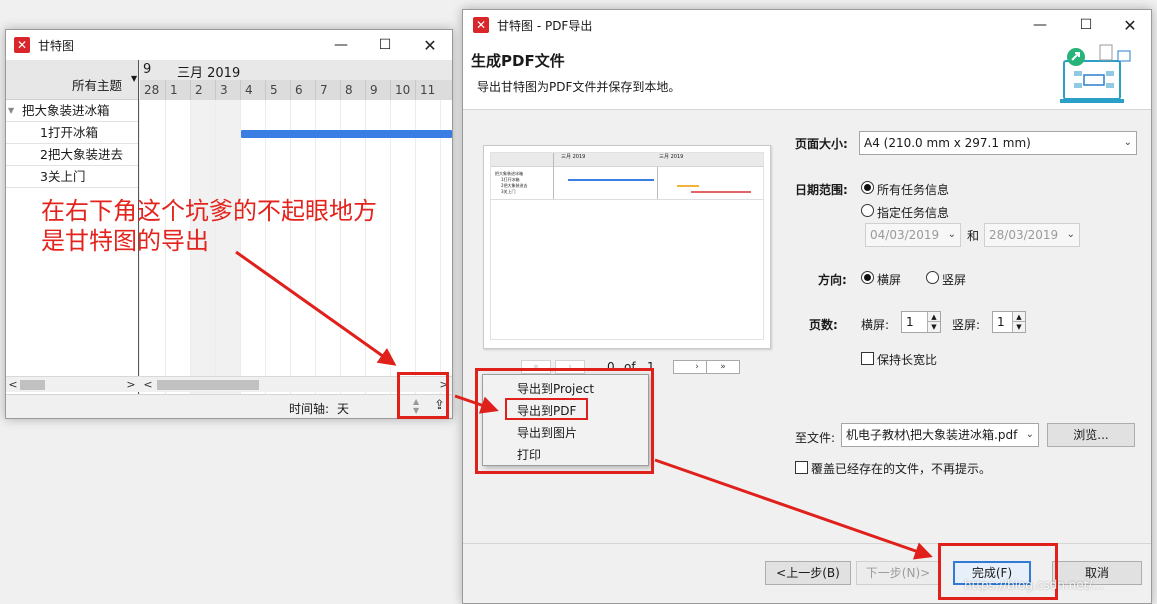 The height and width of the screenshot is (604, 1157). Describe the element at coordinates (821, 144) in the screenshot. I see `page-size-label: 页面大小:` at that location.